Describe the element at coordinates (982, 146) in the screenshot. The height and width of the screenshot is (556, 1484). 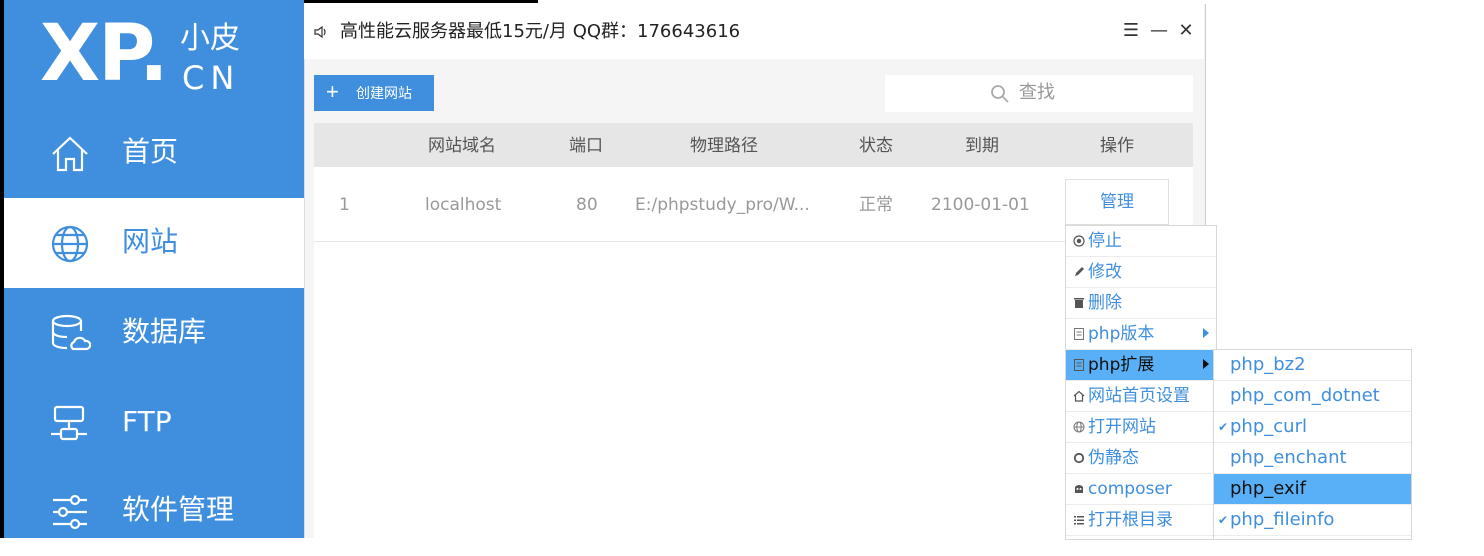
I see `header-expire: 到期` at that location.